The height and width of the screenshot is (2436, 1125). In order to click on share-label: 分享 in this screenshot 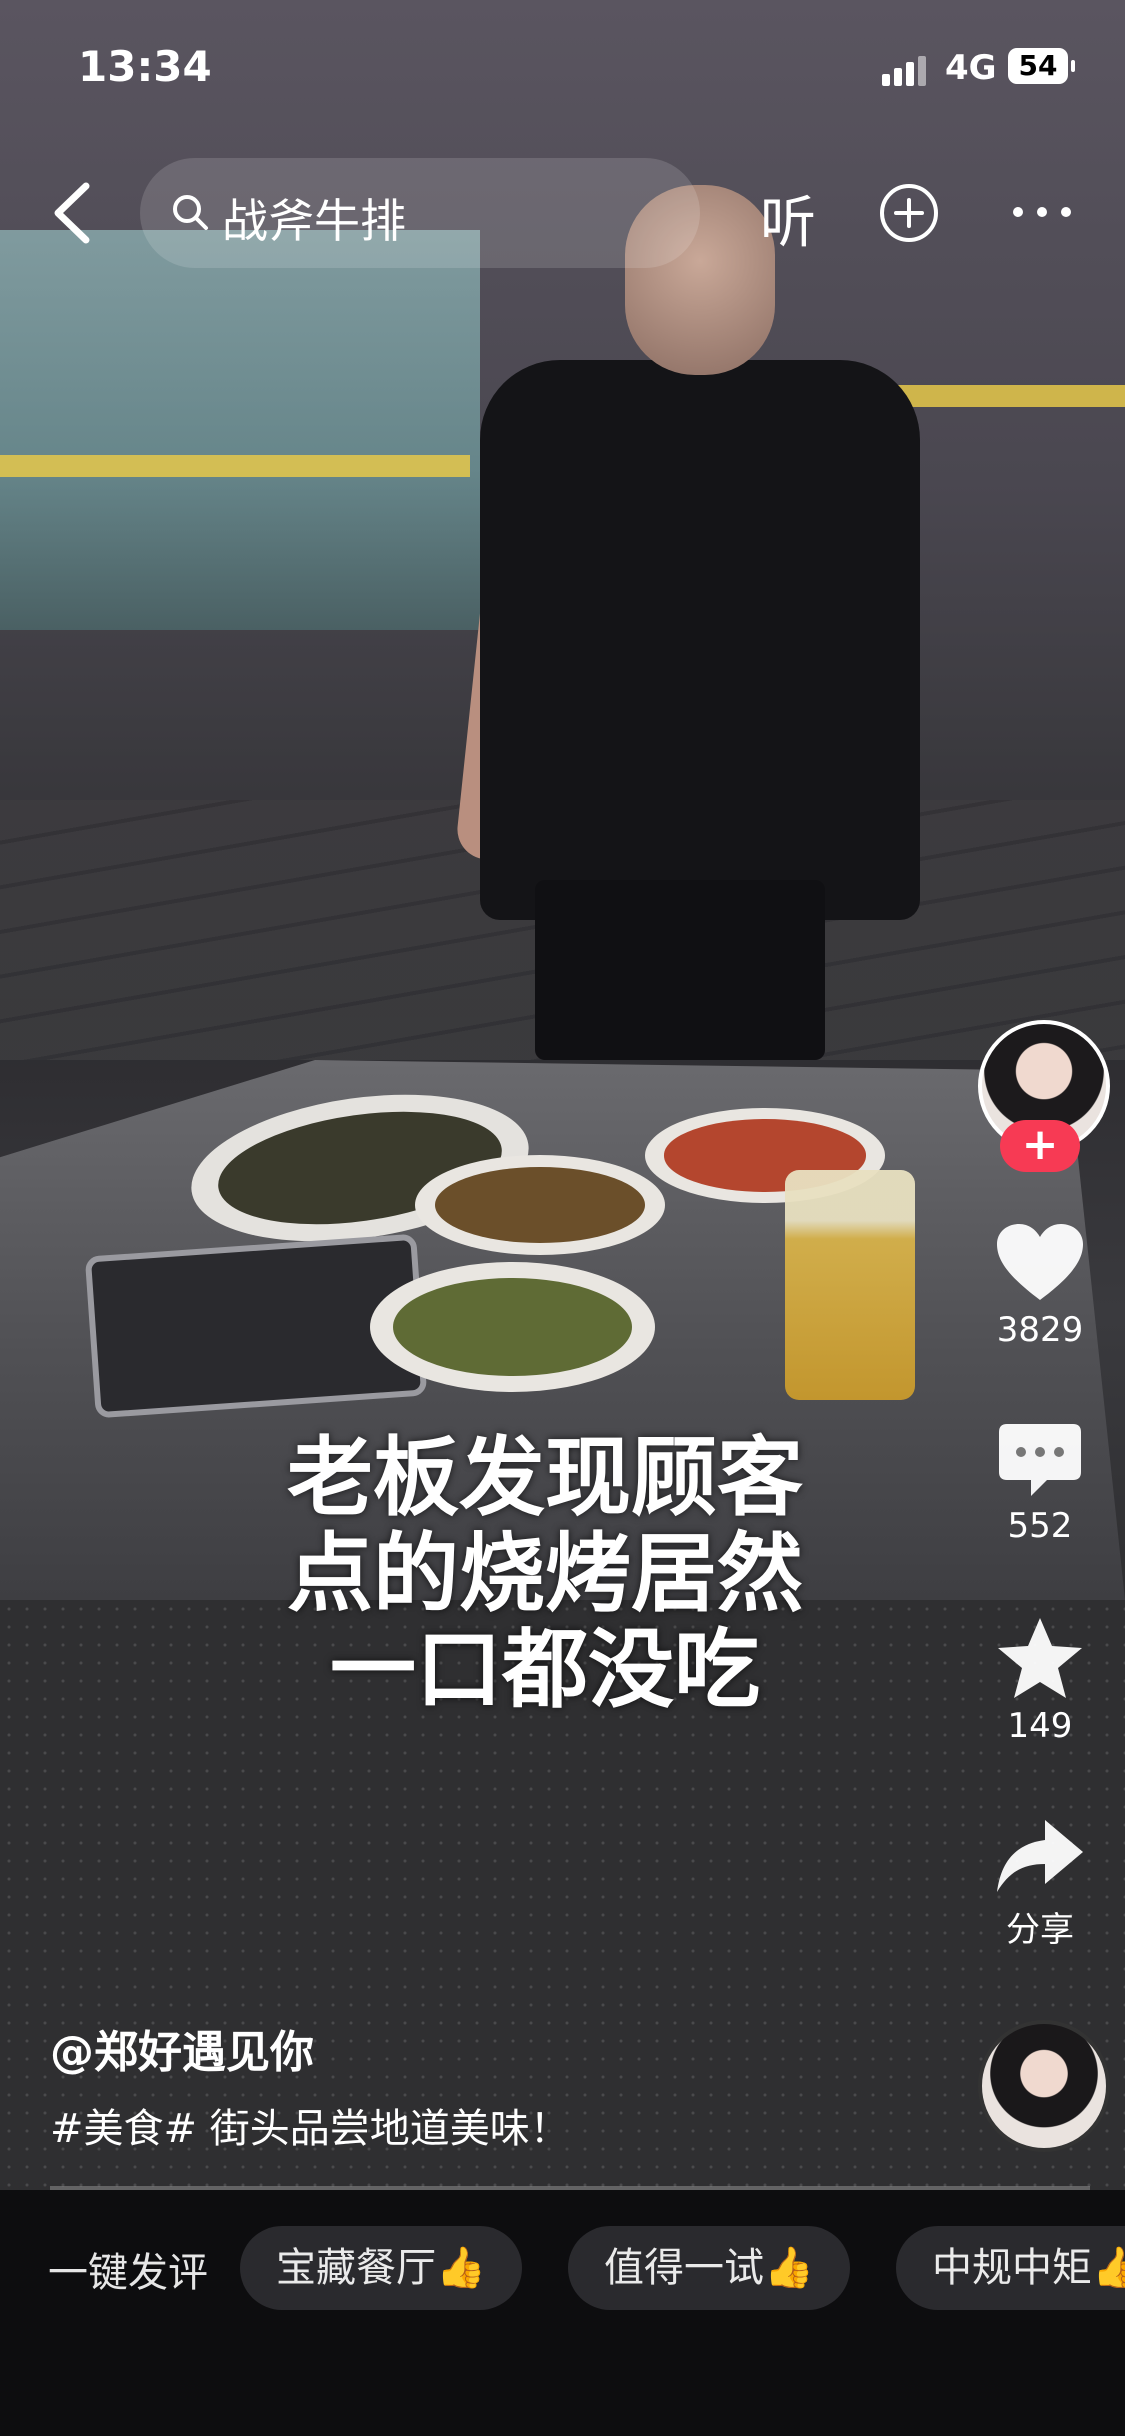, I will do `click(1040, 1930)`.